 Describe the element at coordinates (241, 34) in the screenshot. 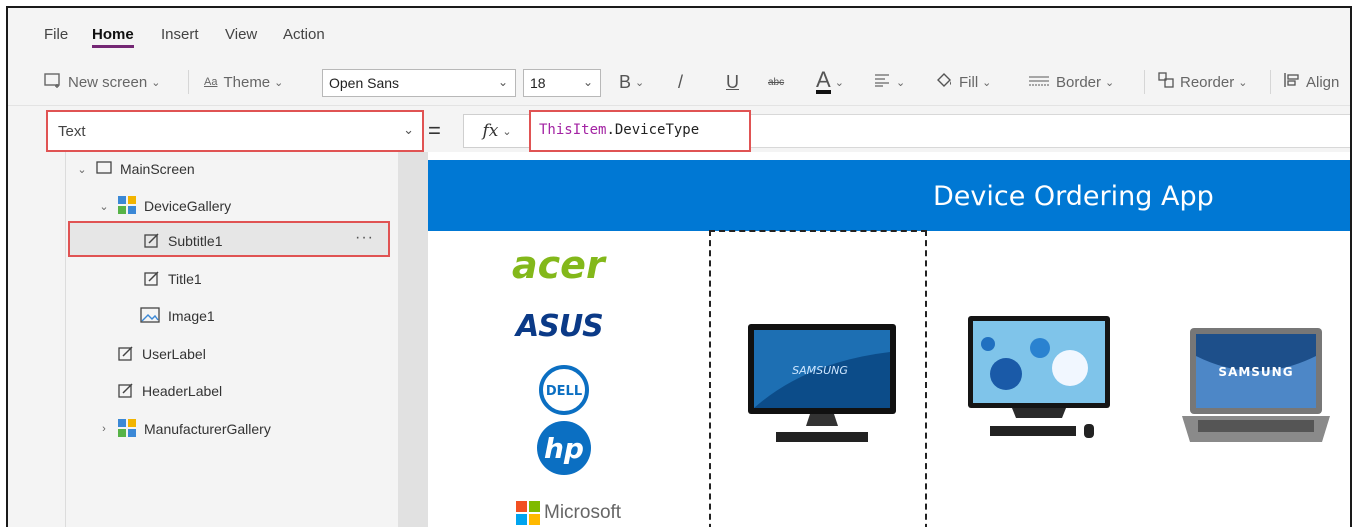

I see `menu-view: View` at that location.